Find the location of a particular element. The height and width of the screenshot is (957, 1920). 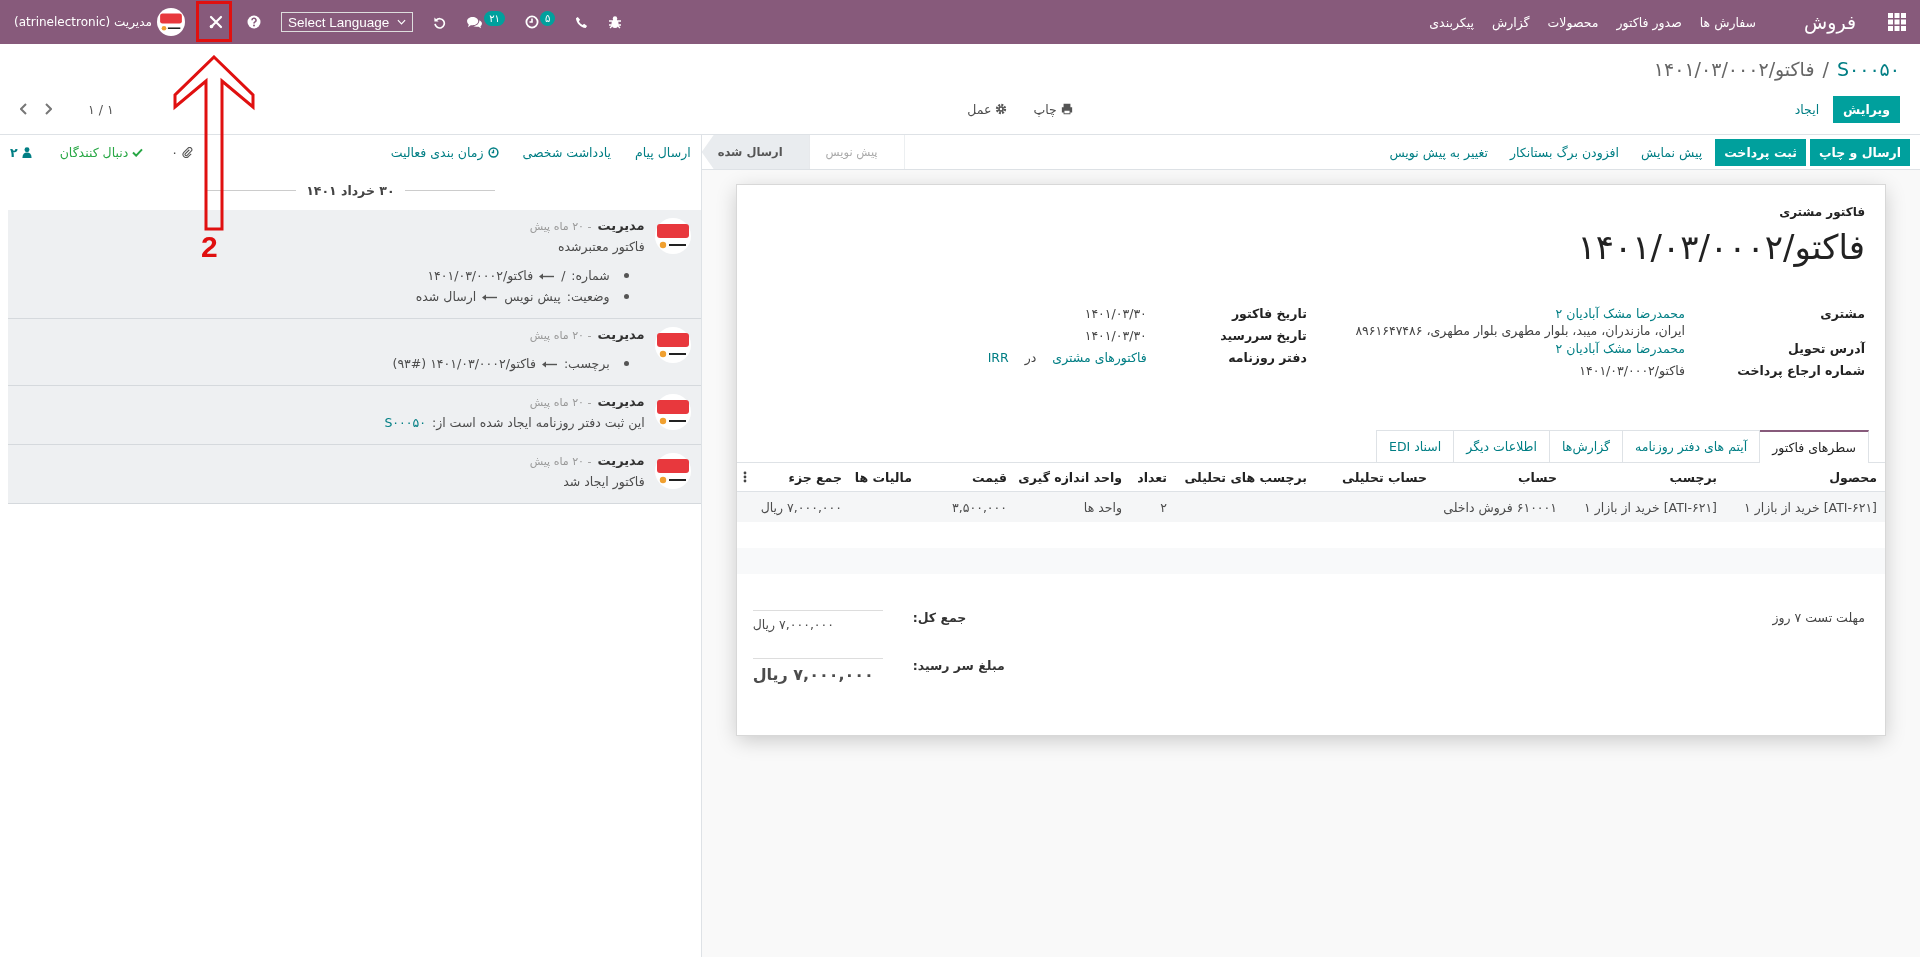

clock-icon is located at coordinates (532, 22).